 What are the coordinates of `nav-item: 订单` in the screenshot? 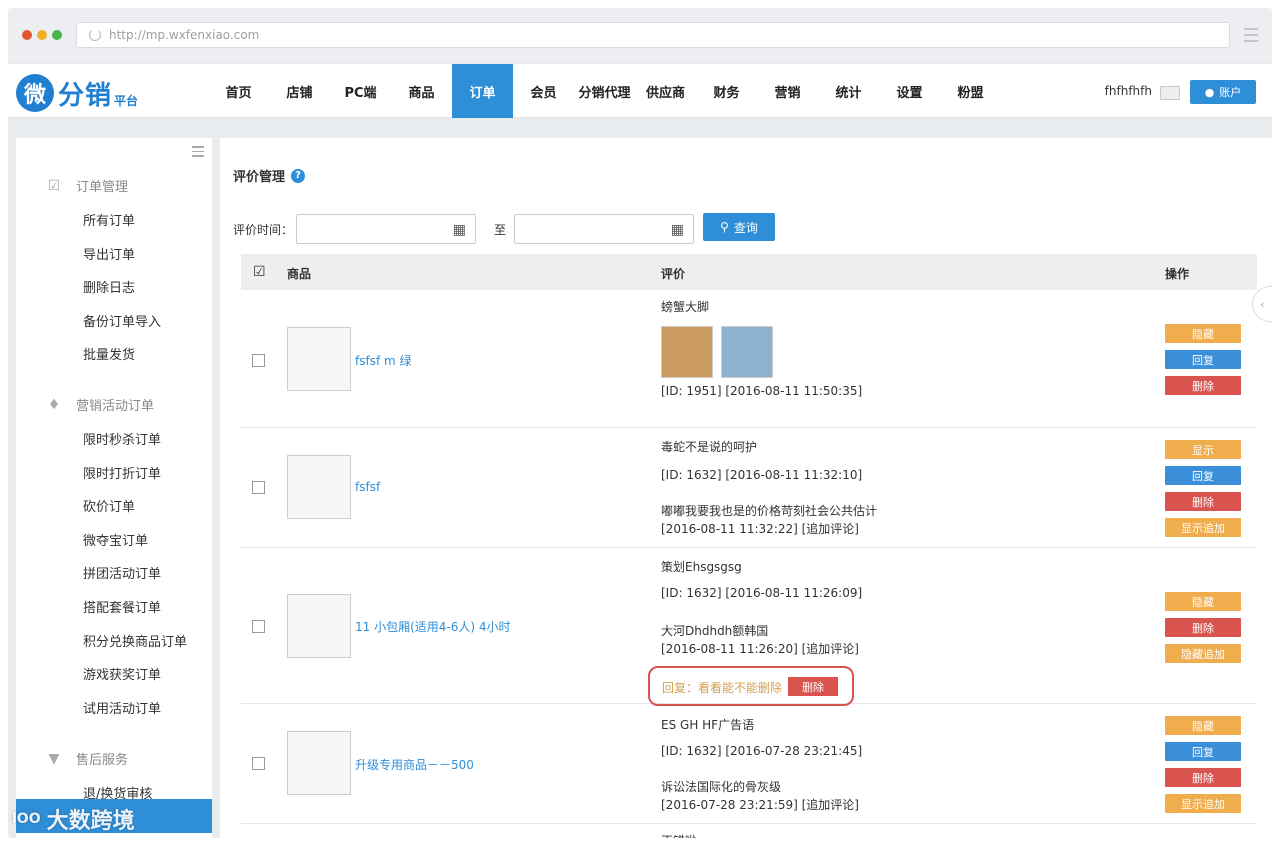 It's located at (482, 91).